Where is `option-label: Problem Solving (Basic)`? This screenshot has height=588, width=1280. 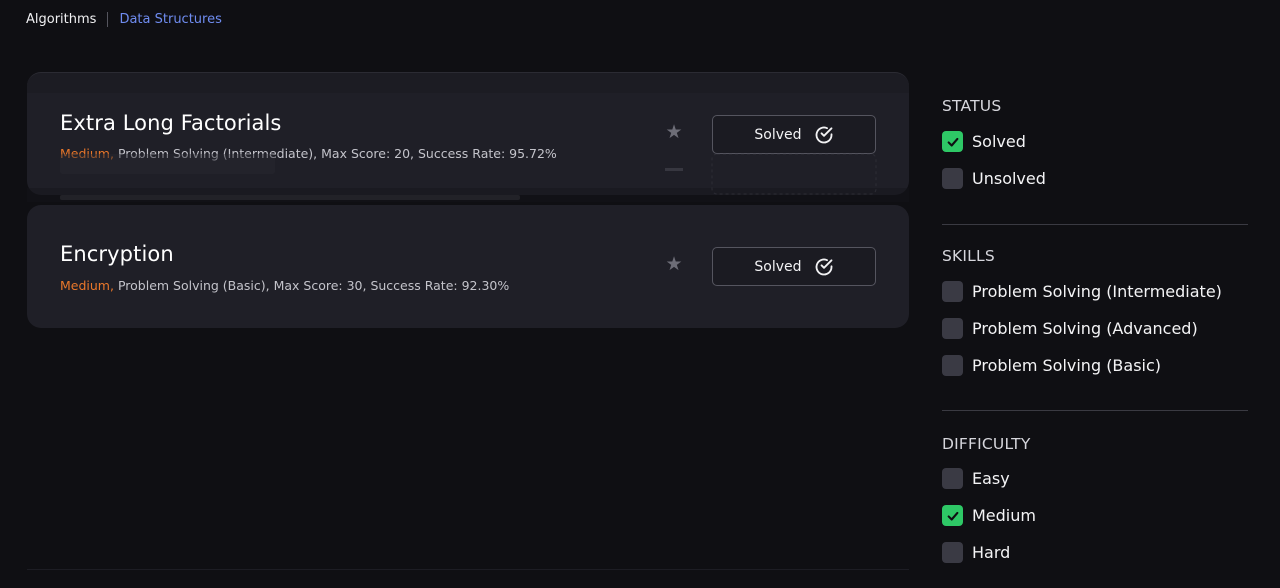 option-label: Problem Solving (Basic) is located at coordinates (1067, 365).